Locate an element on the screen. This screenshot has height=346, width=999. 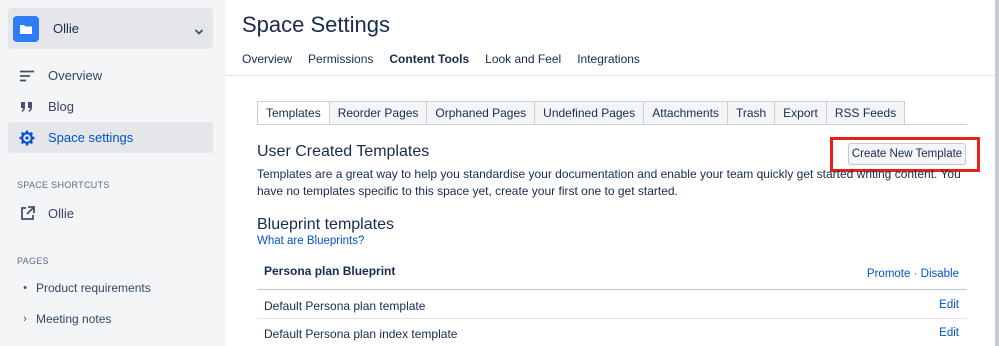
subtab-reorder-pages: Reorder Pages is located at coordinates (378, 113).